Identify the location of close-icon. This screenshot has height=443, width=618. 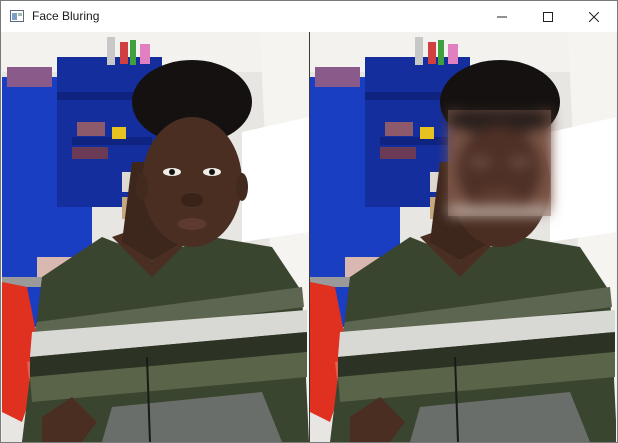
(594, 16).